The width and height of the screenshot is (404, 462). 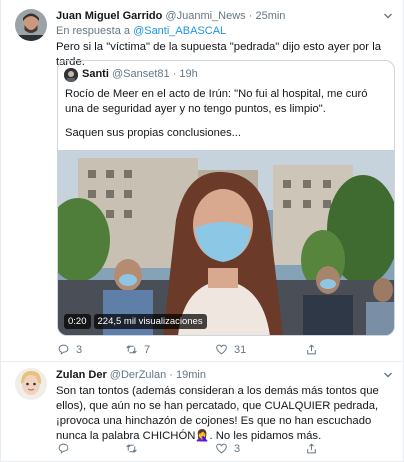 What do you see at coordinates (260, 349) in the screenshot?
I see `like-button: 31` at bounding box center [260, 349].